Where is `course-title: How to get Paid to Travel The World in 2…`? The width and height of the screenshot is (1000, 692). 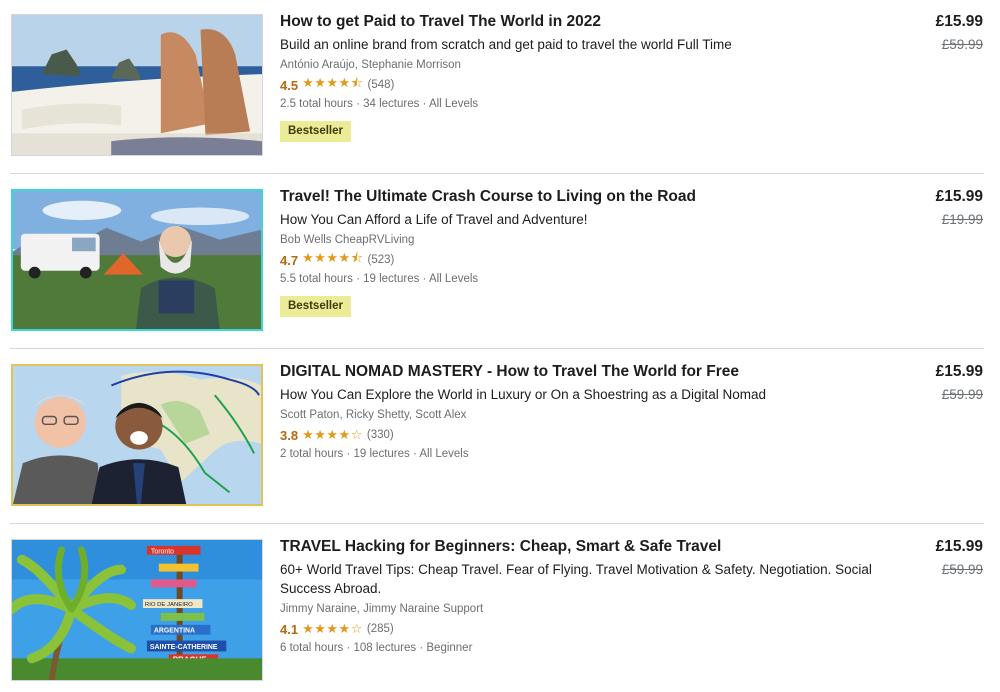
course-title: How to get Paid to Travel The World in 2… is located at coordinates (590, 22).